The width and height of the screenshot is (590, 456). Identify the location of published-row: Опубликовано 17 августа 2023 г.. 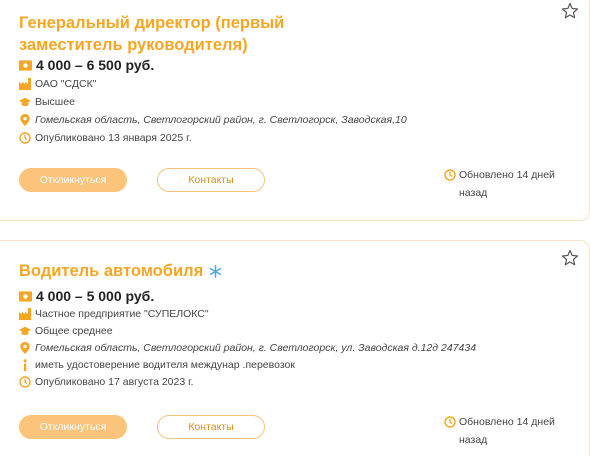
(106, 382).